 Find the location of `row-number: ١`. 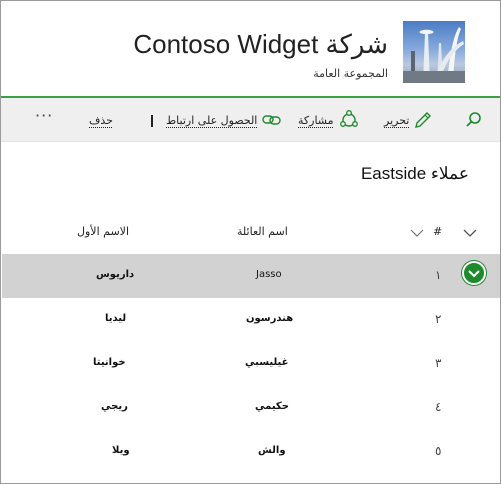

row-number: ١ is located at coordinates (438, 275).